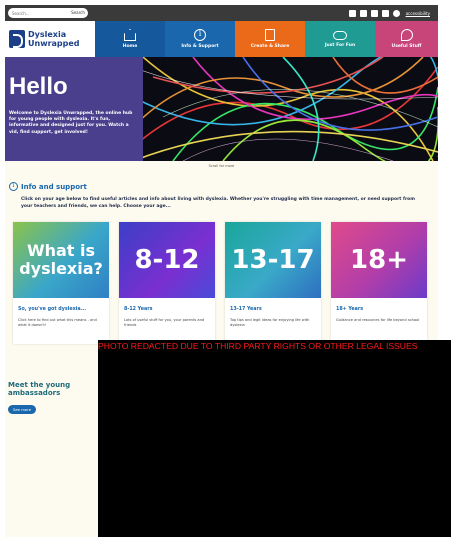 The image size is (451, 537). I want to click on logo-mark-icon, so click(17, 39).